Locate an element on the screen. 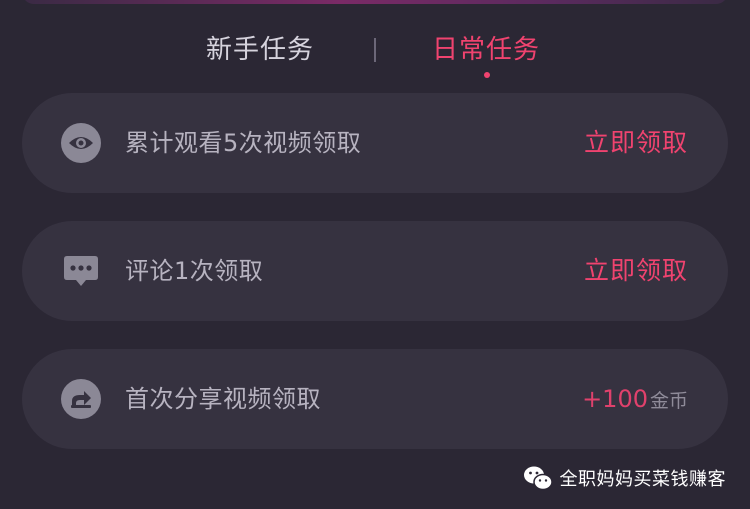 The width and height of the screenshot is (750, 509). reward: +100 金币 is located at coordinates (635, 400).